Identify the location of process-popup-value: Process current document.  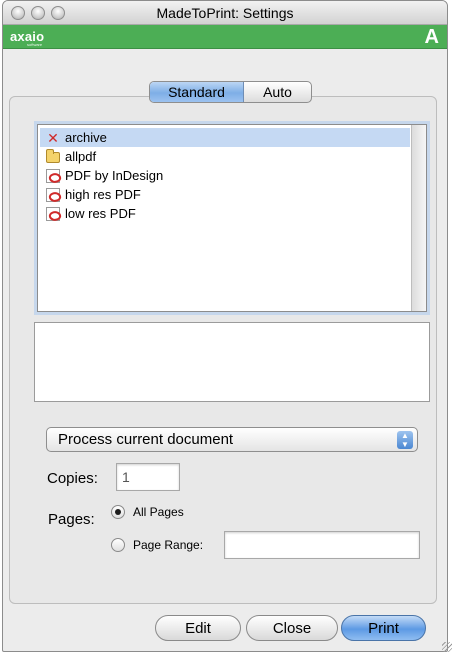
(146, 439).